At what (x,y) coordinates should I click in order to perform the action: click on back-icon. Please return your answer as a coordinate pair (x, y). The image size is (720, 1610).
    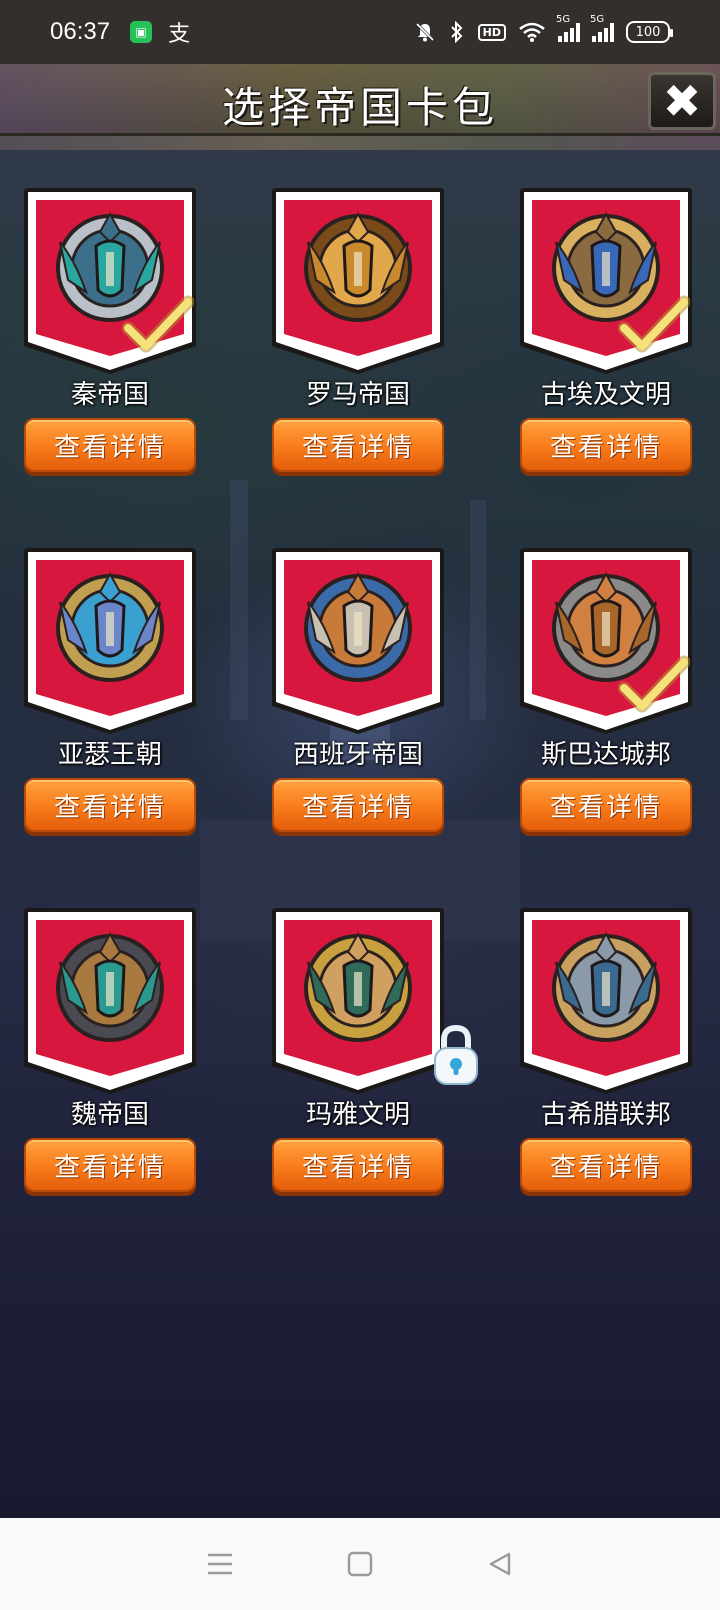
    Looking at the image, I should click on (500, 1564).